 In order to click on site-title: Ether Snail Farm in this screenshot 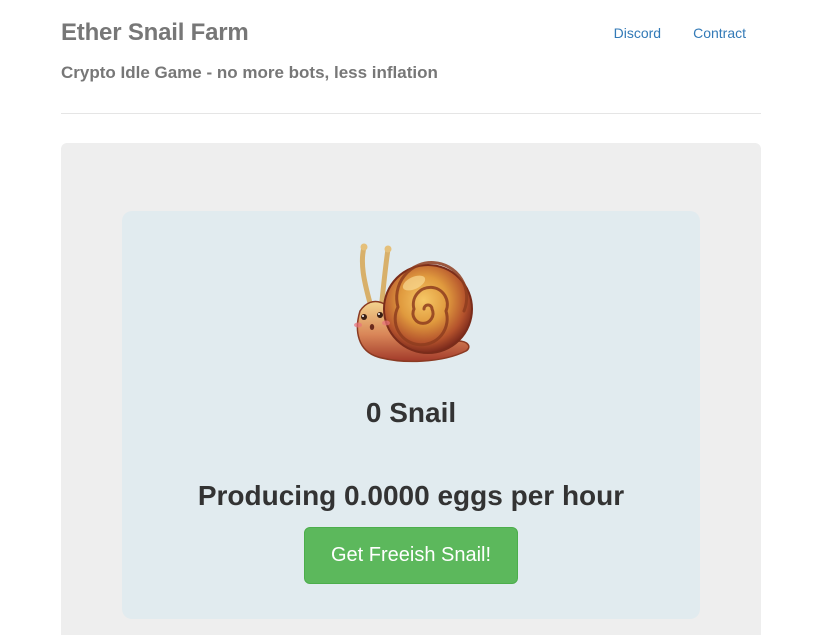, I will do `click(155, 32)`.